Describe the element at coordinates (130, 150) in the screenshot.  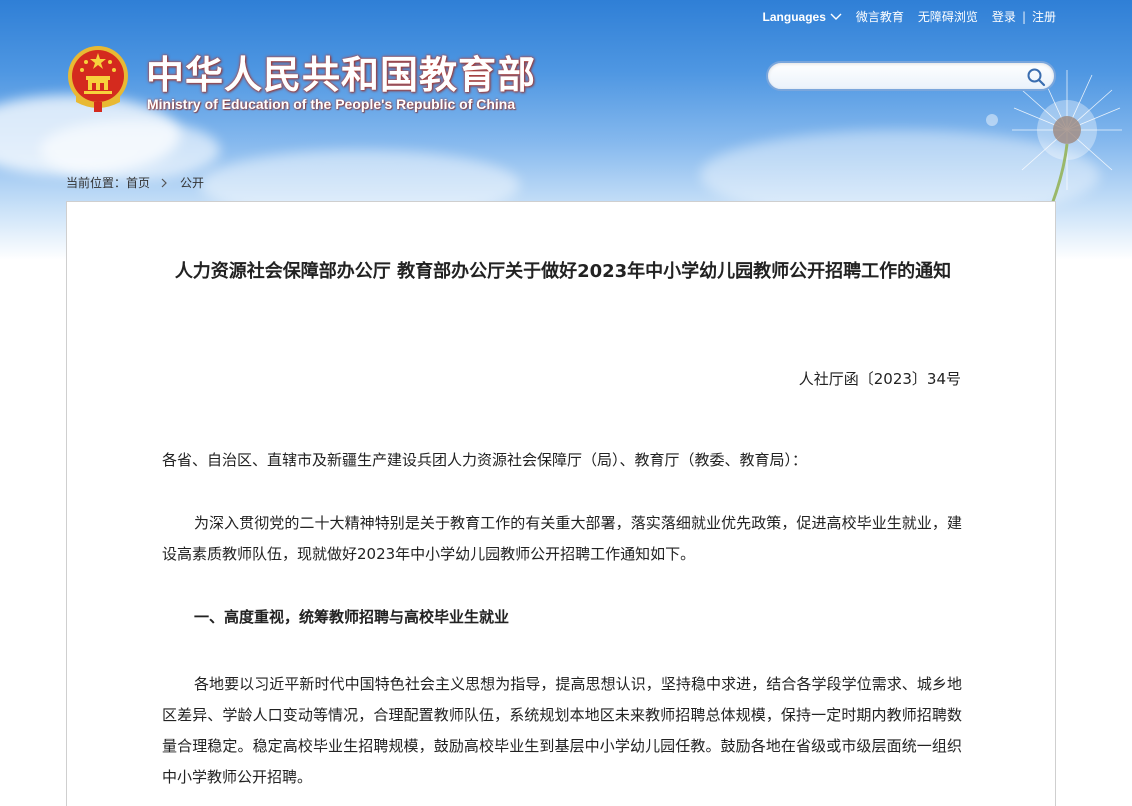
I see `cloud-decoration` at that location.